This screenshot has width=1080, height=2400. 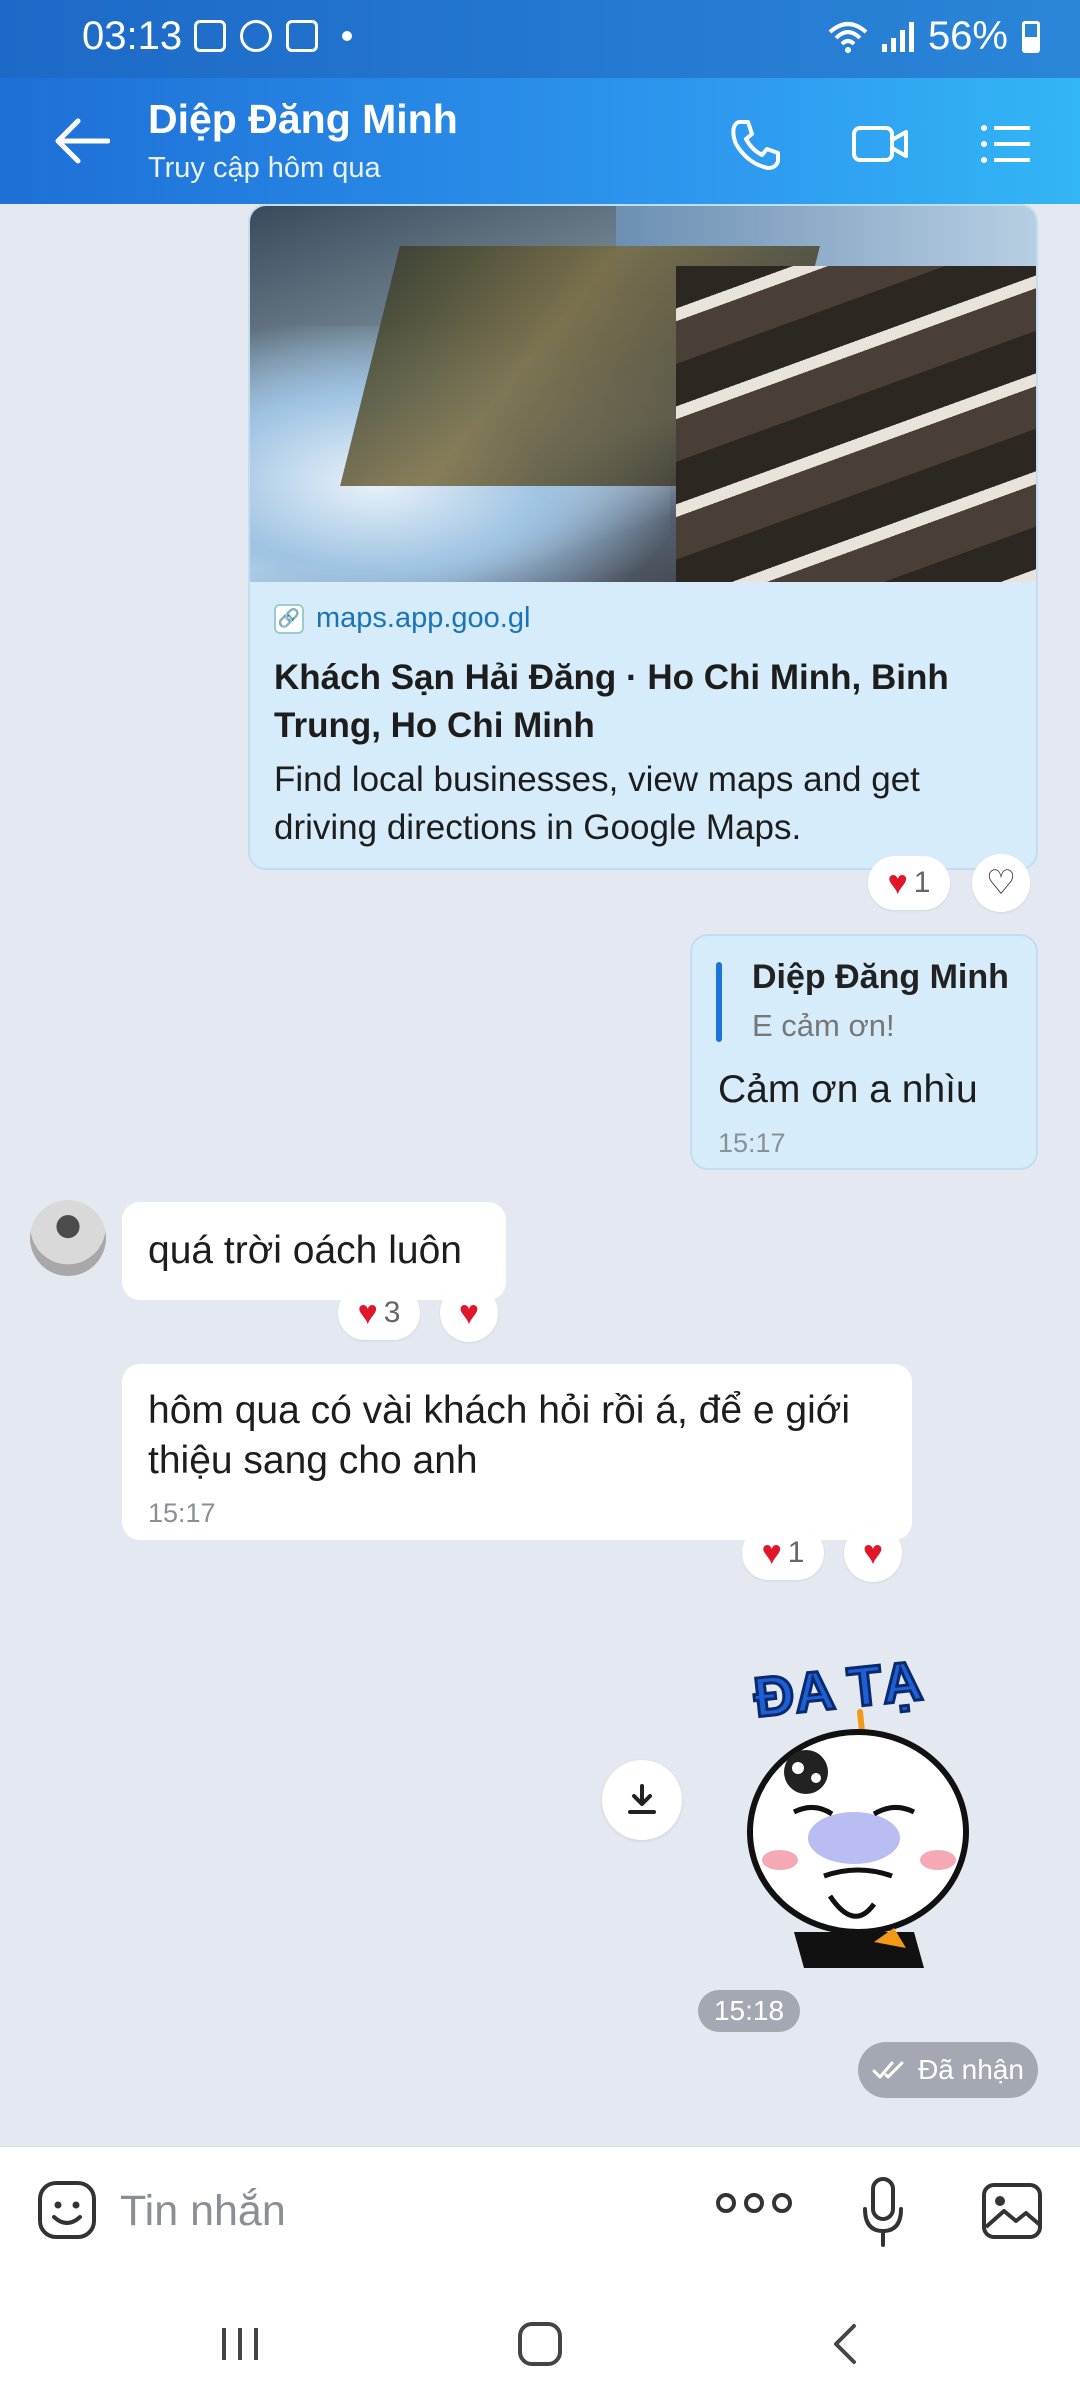 I want to click on phone-call-icon, so click(x=756, y=144).